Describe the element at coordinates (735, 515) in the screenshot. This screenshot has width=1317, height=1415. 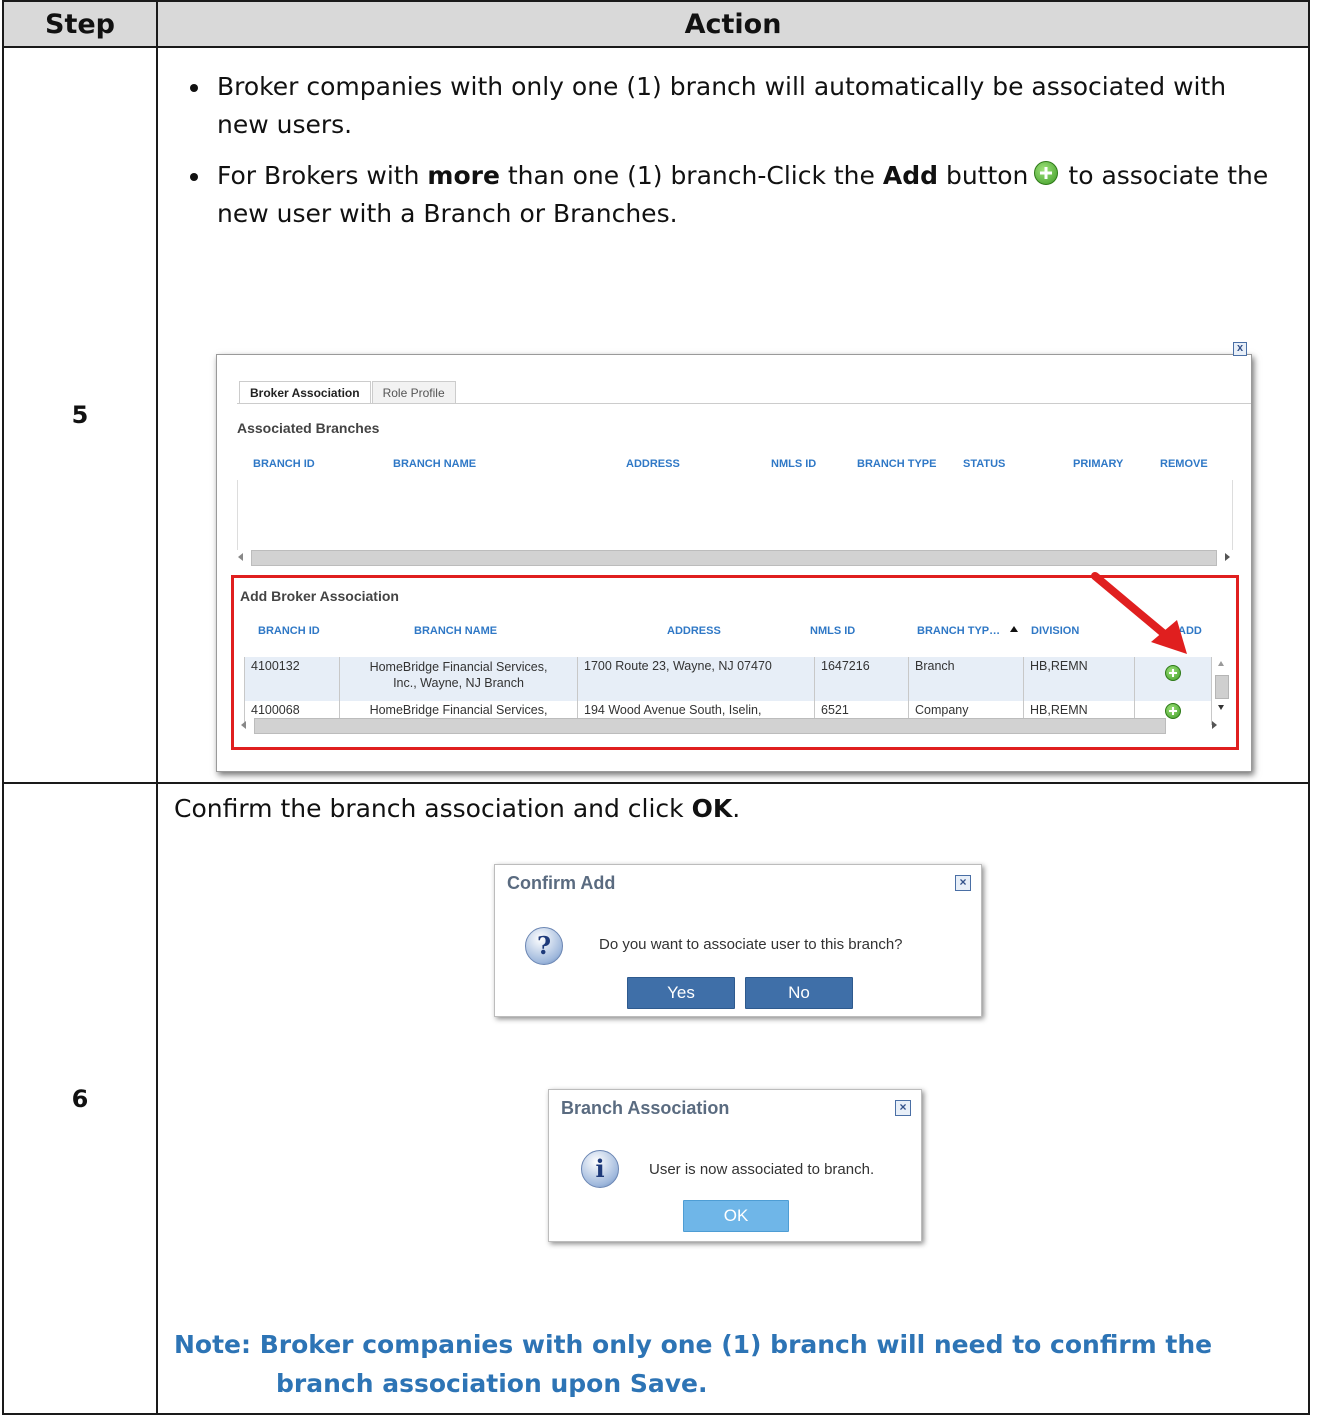
I see `associated-grid-empty` at that location.